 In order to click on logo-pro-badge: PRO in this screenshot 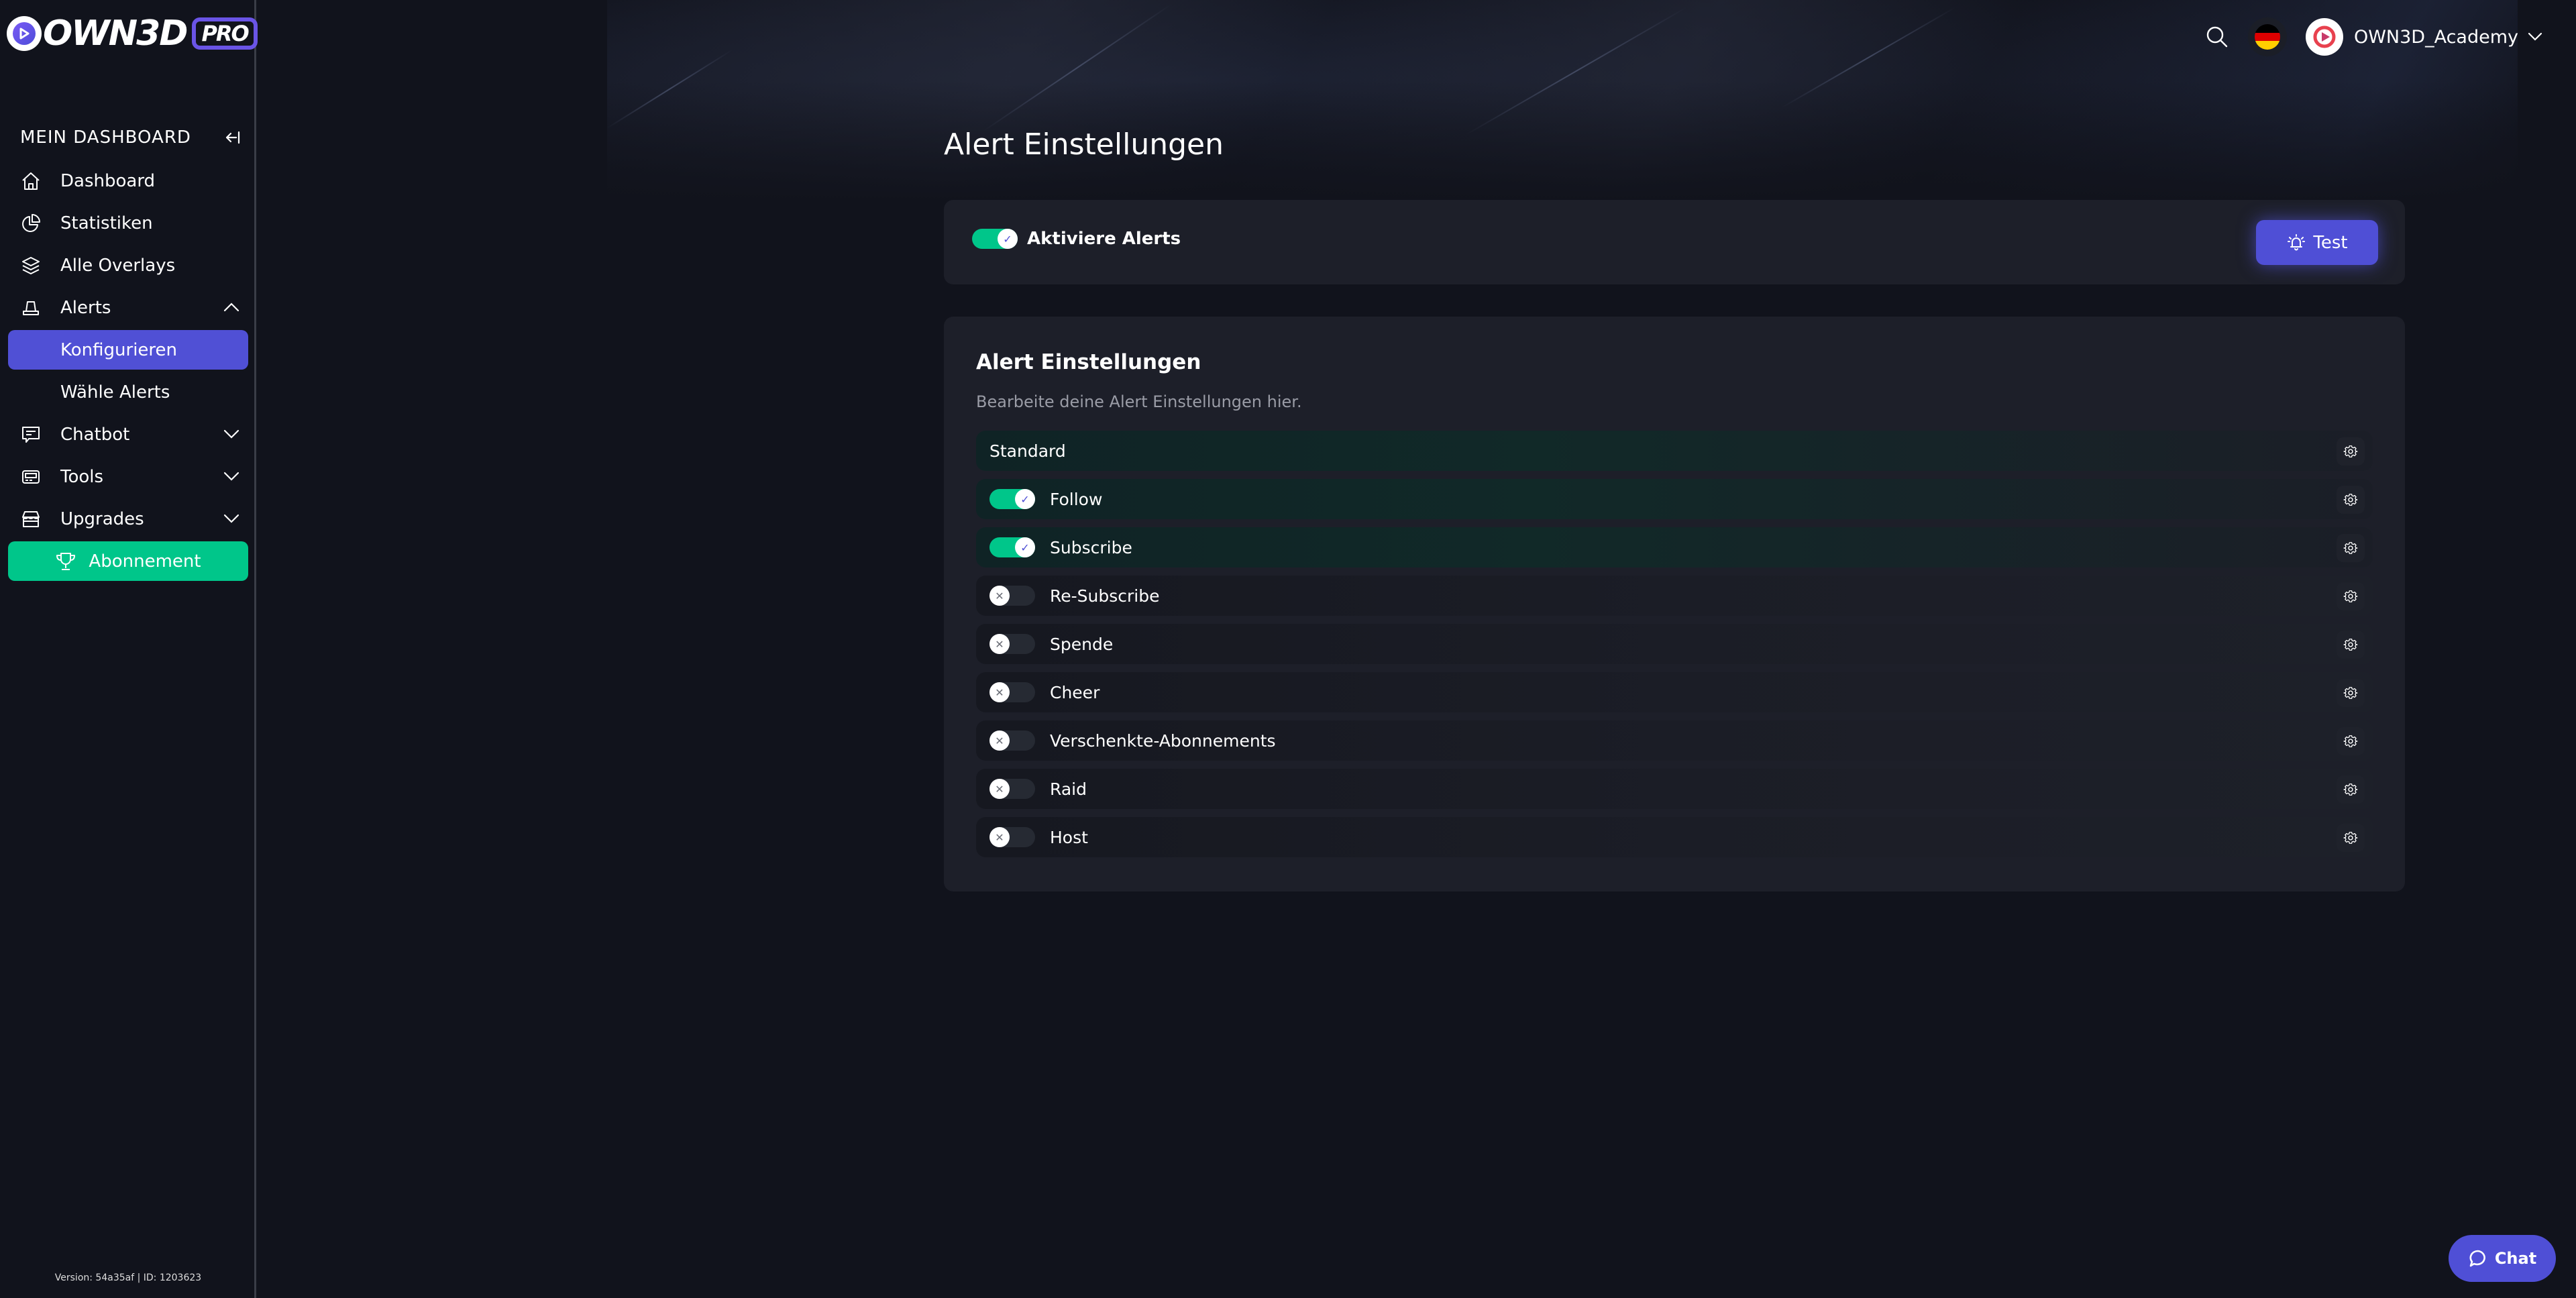, I will do `click(225, 33)`.